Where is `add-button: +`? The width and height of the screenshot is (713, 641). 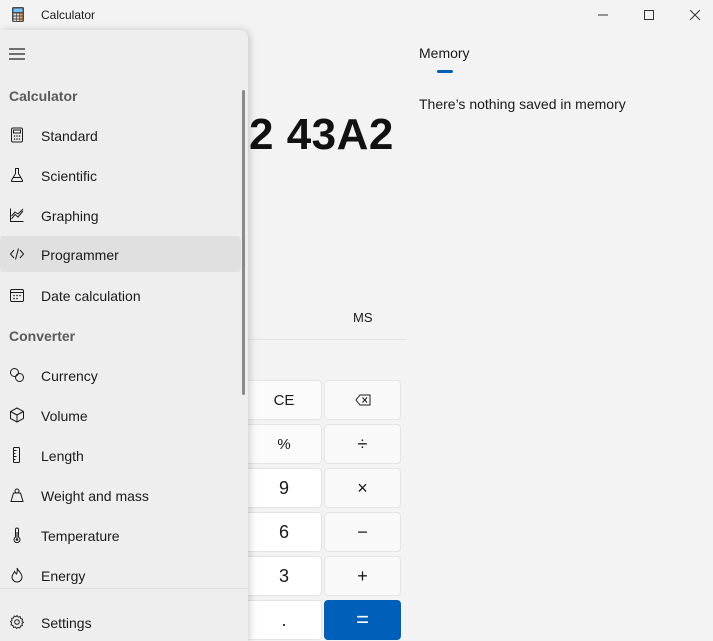
add-button: + is located at coordinates (362, 576).